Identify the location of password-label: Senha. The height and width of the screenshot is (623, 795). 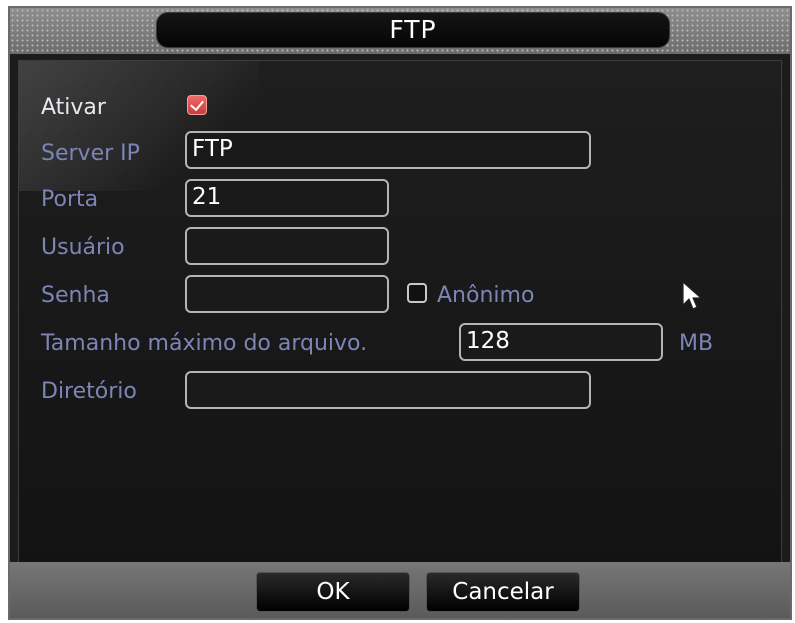
(75, 295).